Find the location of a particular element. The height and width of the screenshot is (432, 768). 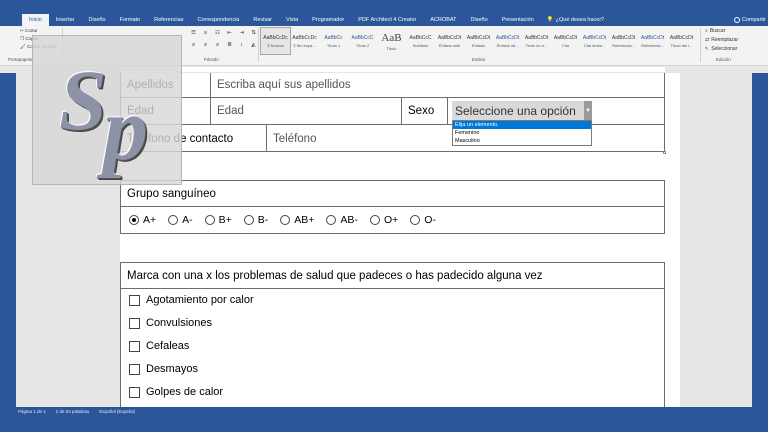

style-name: Énfasis is located at coordinates (478, 45).